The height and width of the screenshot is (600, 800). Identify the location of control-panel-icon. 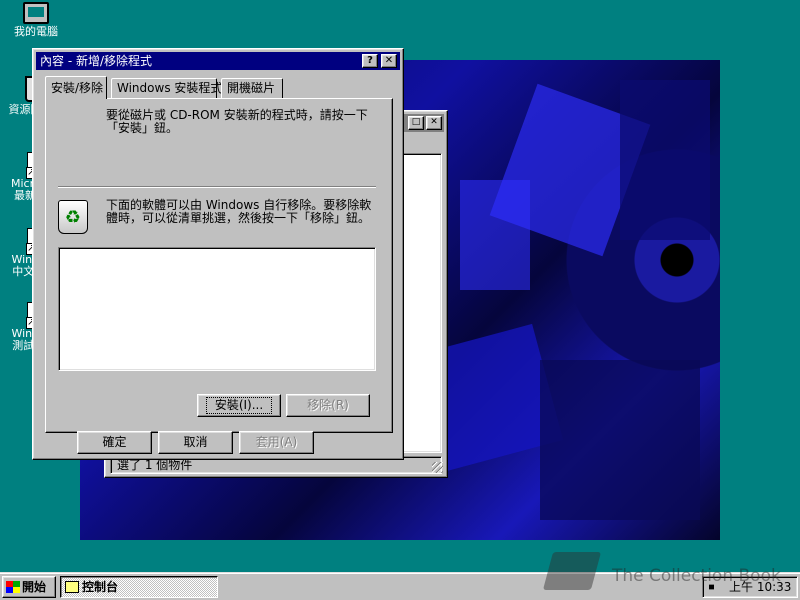
(72, 587).